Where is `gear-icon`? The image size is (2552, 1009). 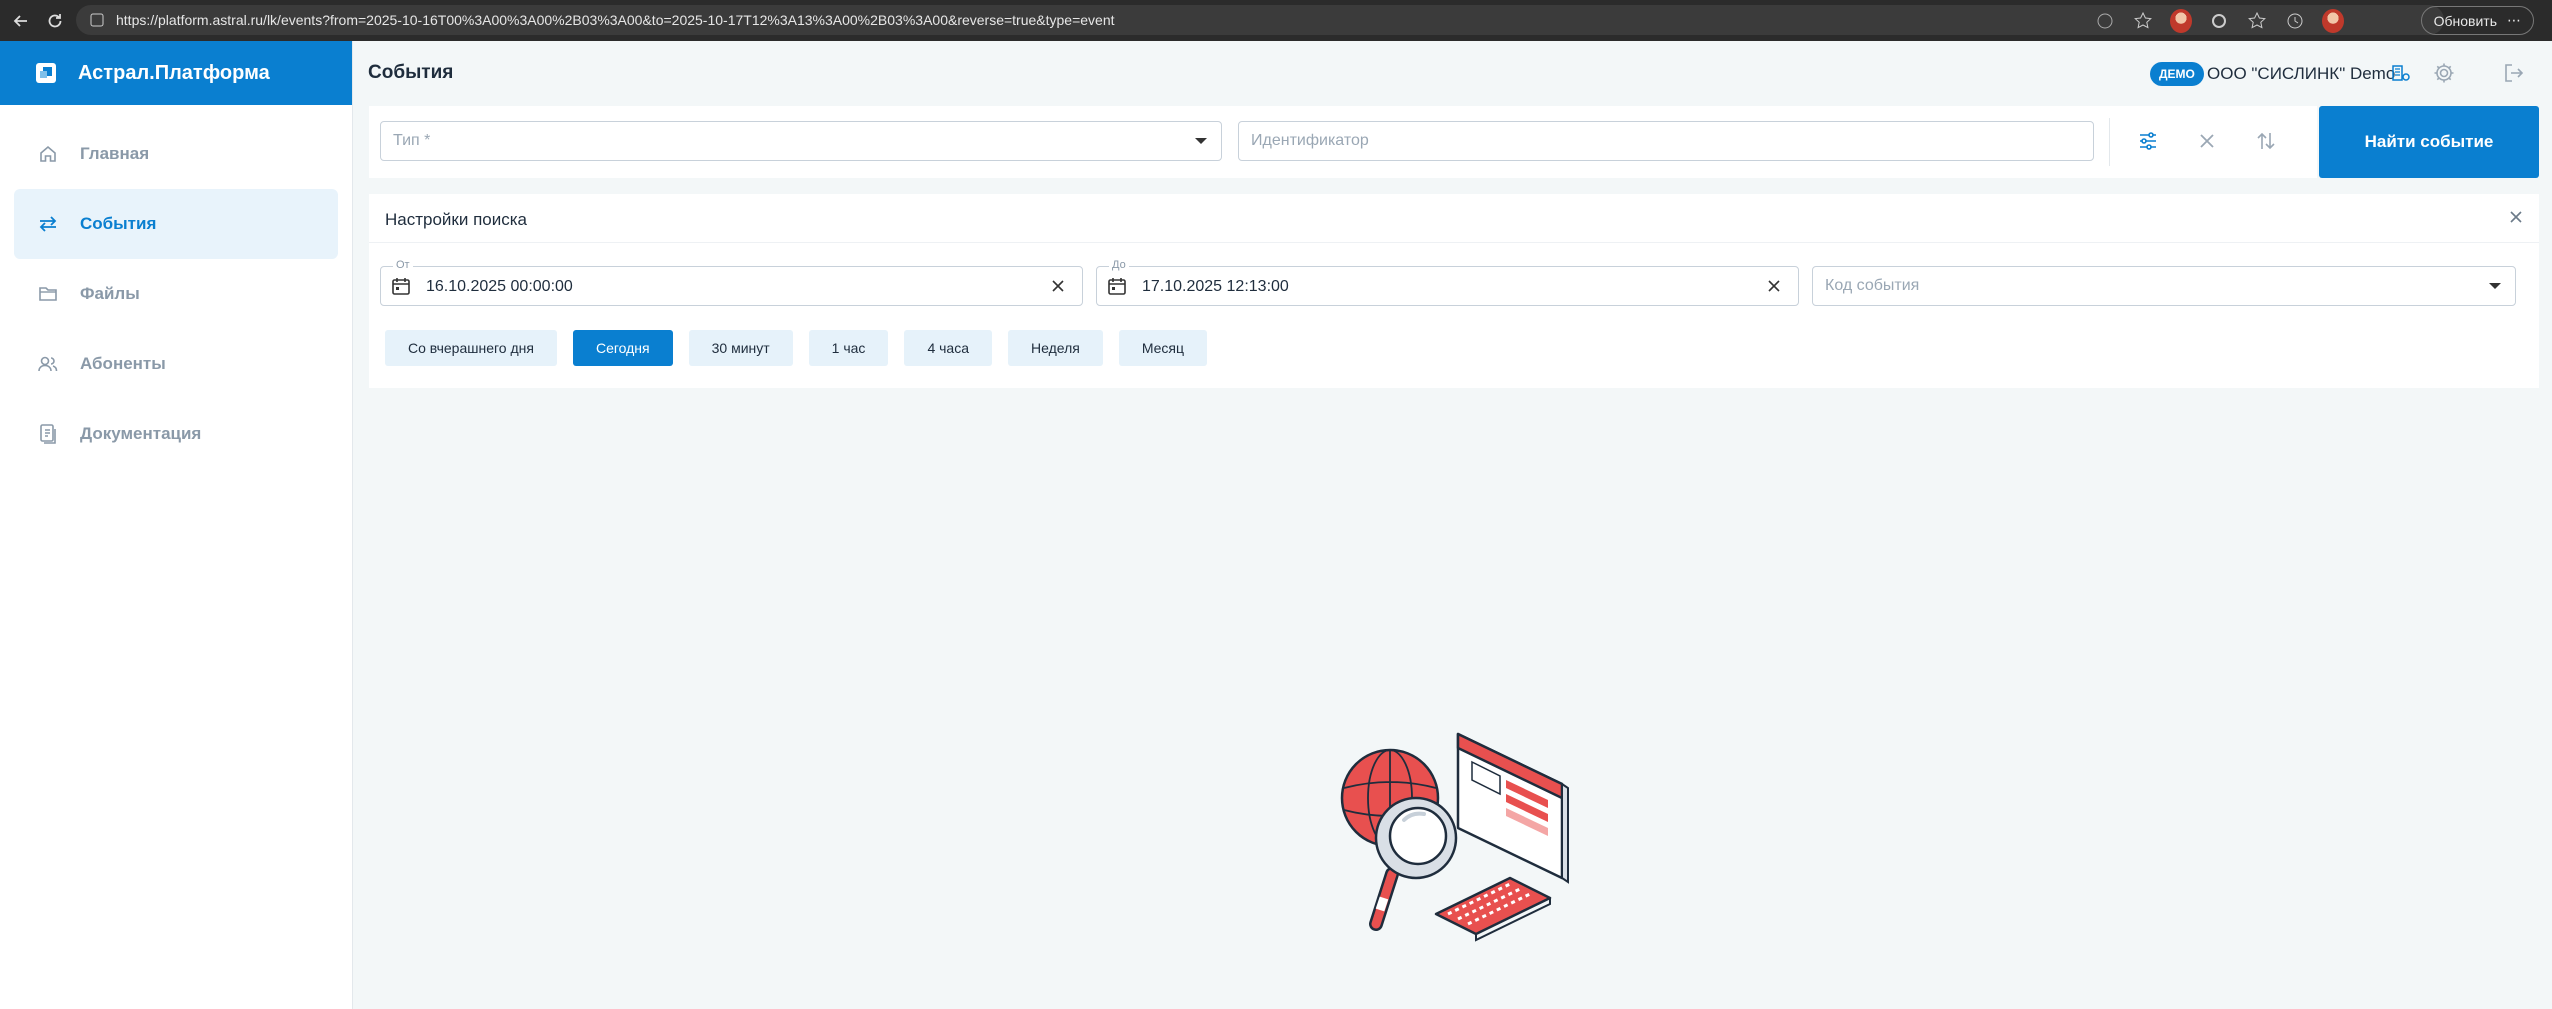 gear-icon is located at coordinates (2444, 73).